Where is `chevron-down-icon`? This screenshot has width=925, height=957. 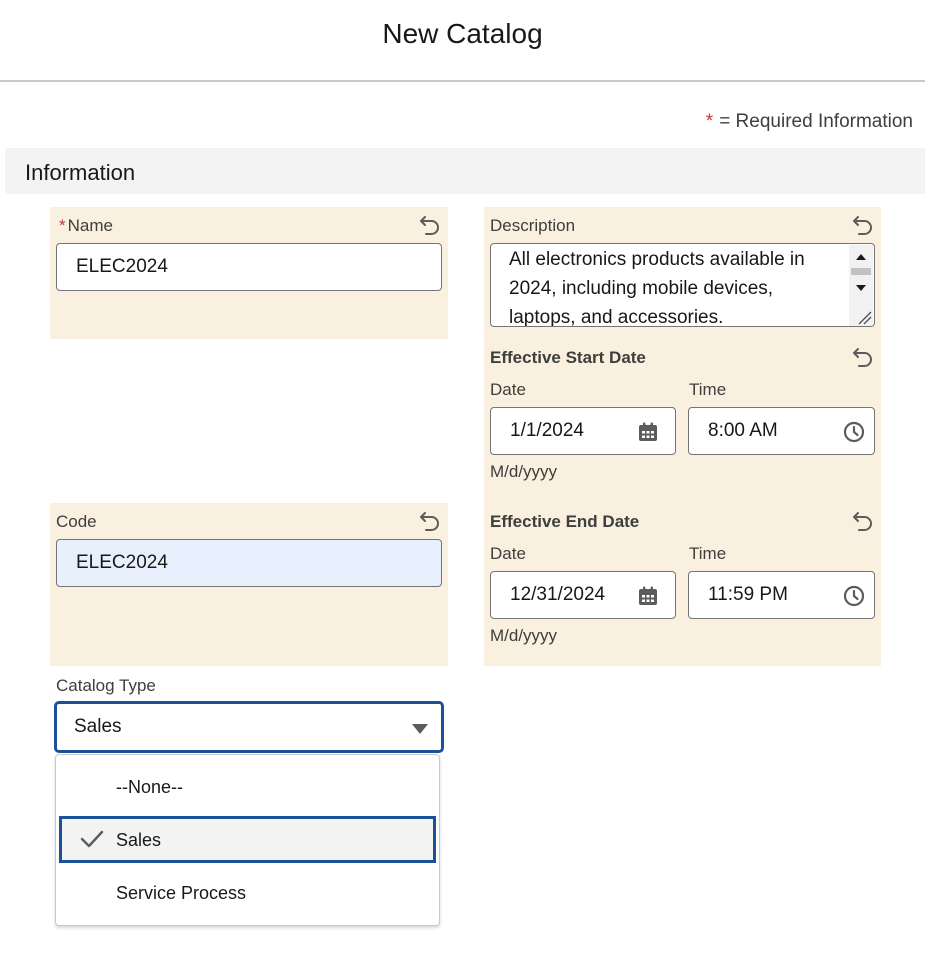
chevron-down-icon is located at coordinates (420, 728).